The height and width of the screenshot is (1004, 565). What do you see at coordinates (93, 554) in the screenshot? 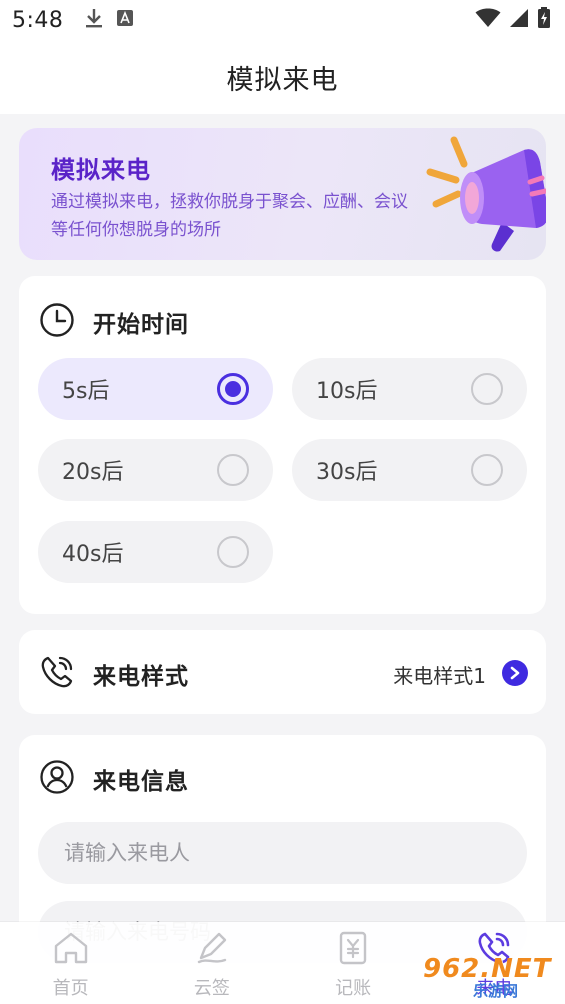
I see `option-label: 40s后` at bounding box center [93, 554].